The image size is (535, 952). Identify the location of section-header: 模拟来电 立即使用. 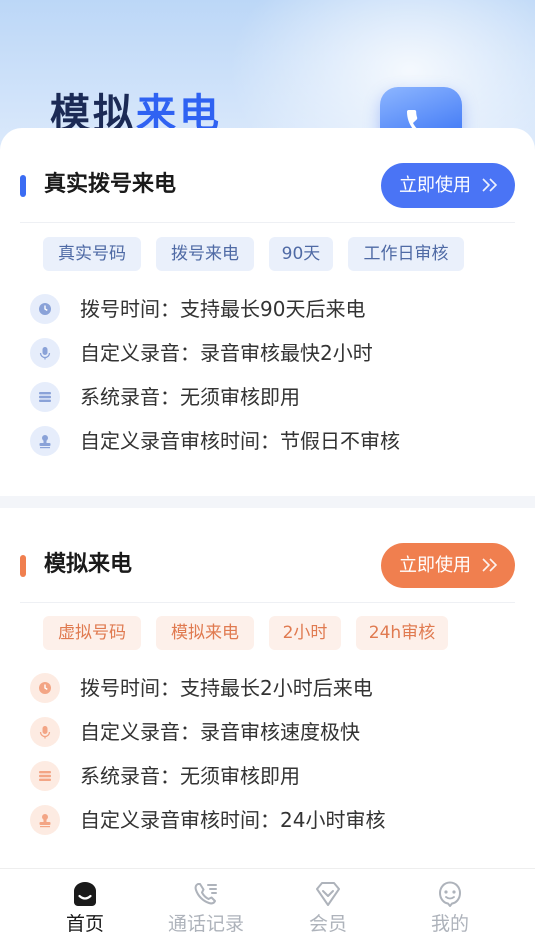
(267, 548).